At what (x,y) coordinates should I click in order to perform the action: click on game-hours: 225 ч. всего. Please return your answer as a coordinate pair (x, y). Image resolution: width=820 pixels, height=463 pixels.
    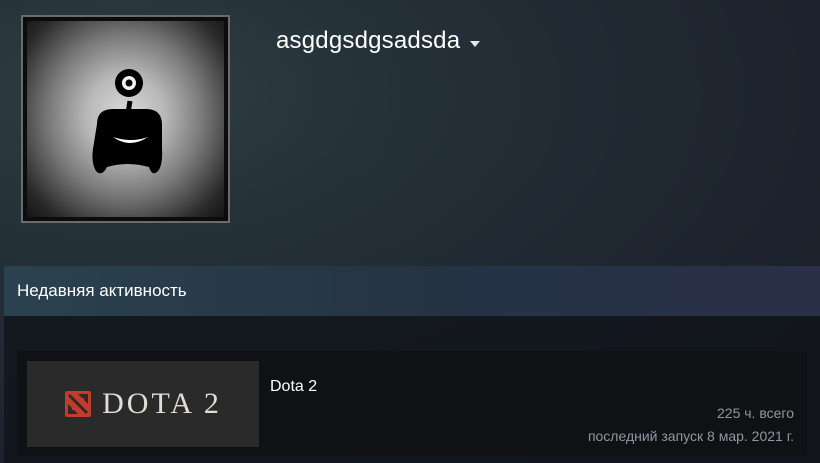
    Looking at the image, I should click on (755, 413).